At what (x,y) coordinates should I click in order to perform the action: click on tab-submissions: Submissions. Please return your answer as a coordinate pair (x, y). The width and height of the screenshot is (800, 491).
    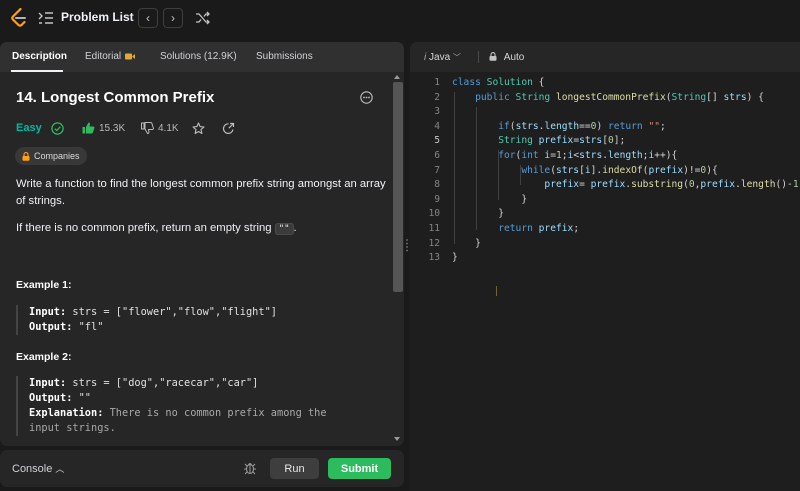
    Looking at the image, I should click on (284, 56).